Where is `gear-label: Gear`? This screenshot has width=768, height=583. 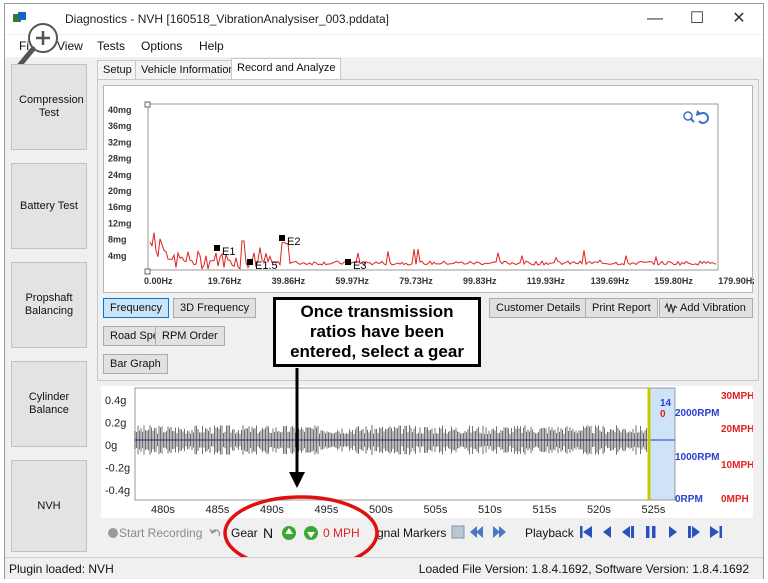 gear-label: Gear is located at coordinates (244, 533).